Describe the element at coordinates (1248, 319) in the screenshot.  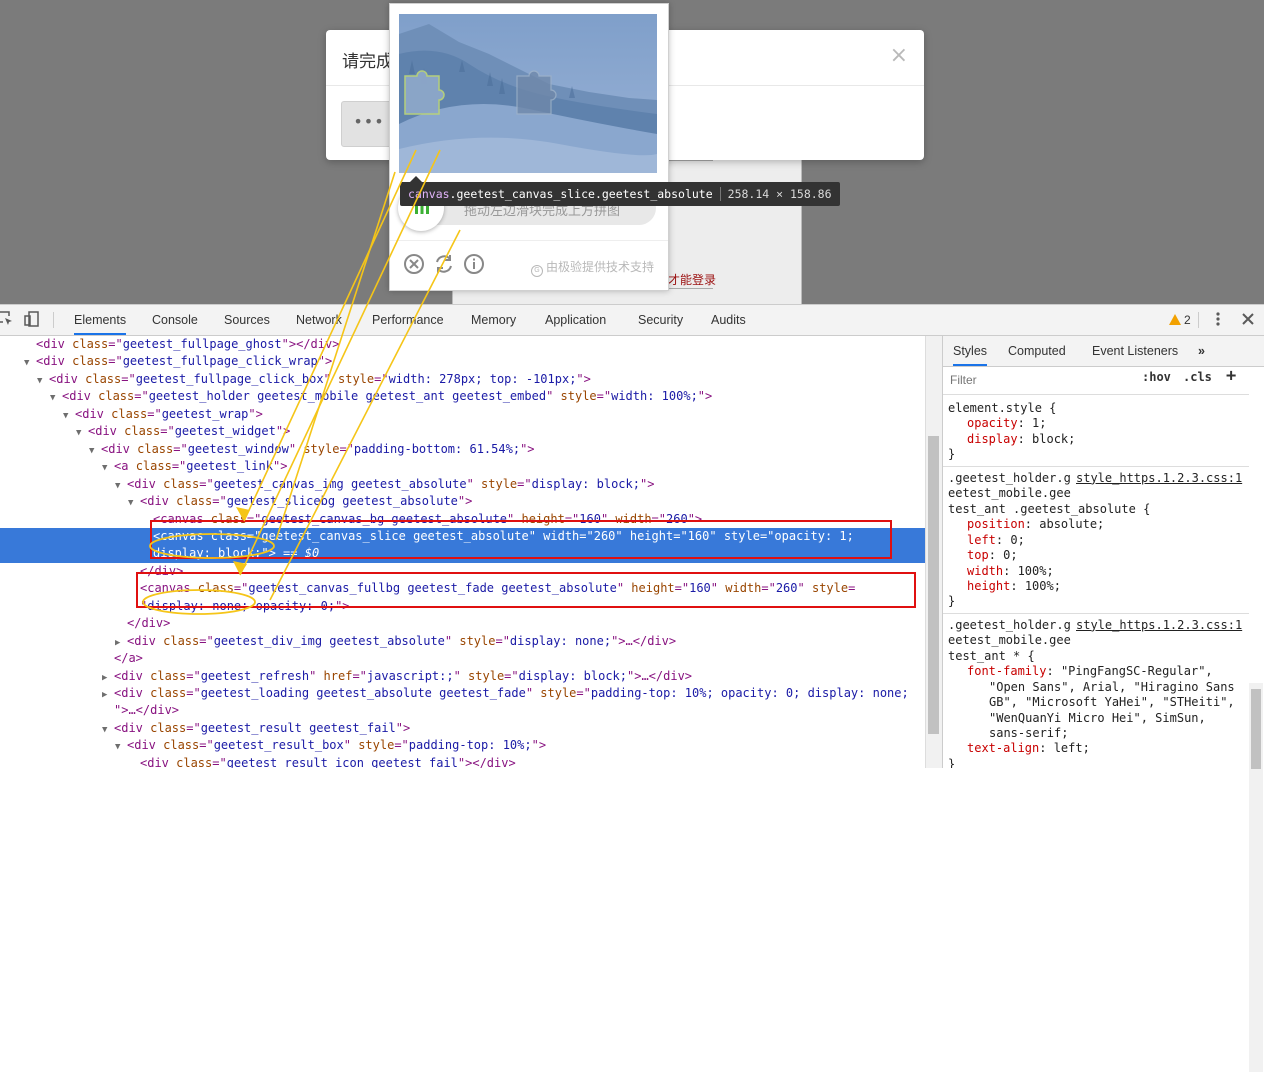
I see `close-devtools-icon` at that location.